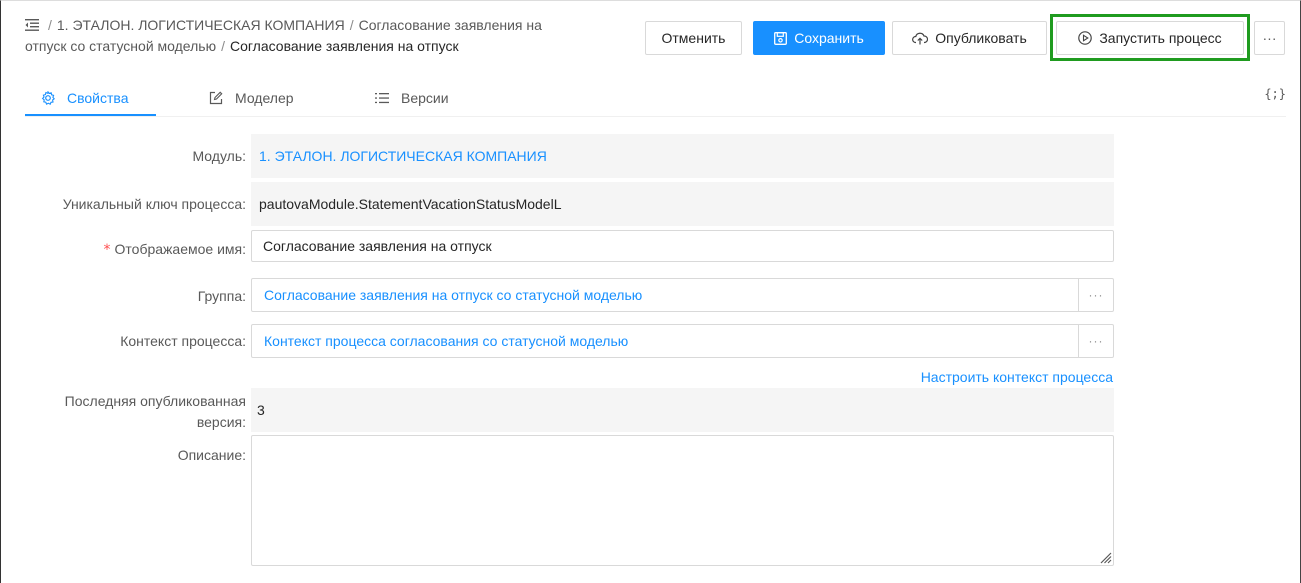 This screenshot has height=583, width=1301. I want to click on configure-context-link: Настроить контекст процесса, so click(1017, 377).